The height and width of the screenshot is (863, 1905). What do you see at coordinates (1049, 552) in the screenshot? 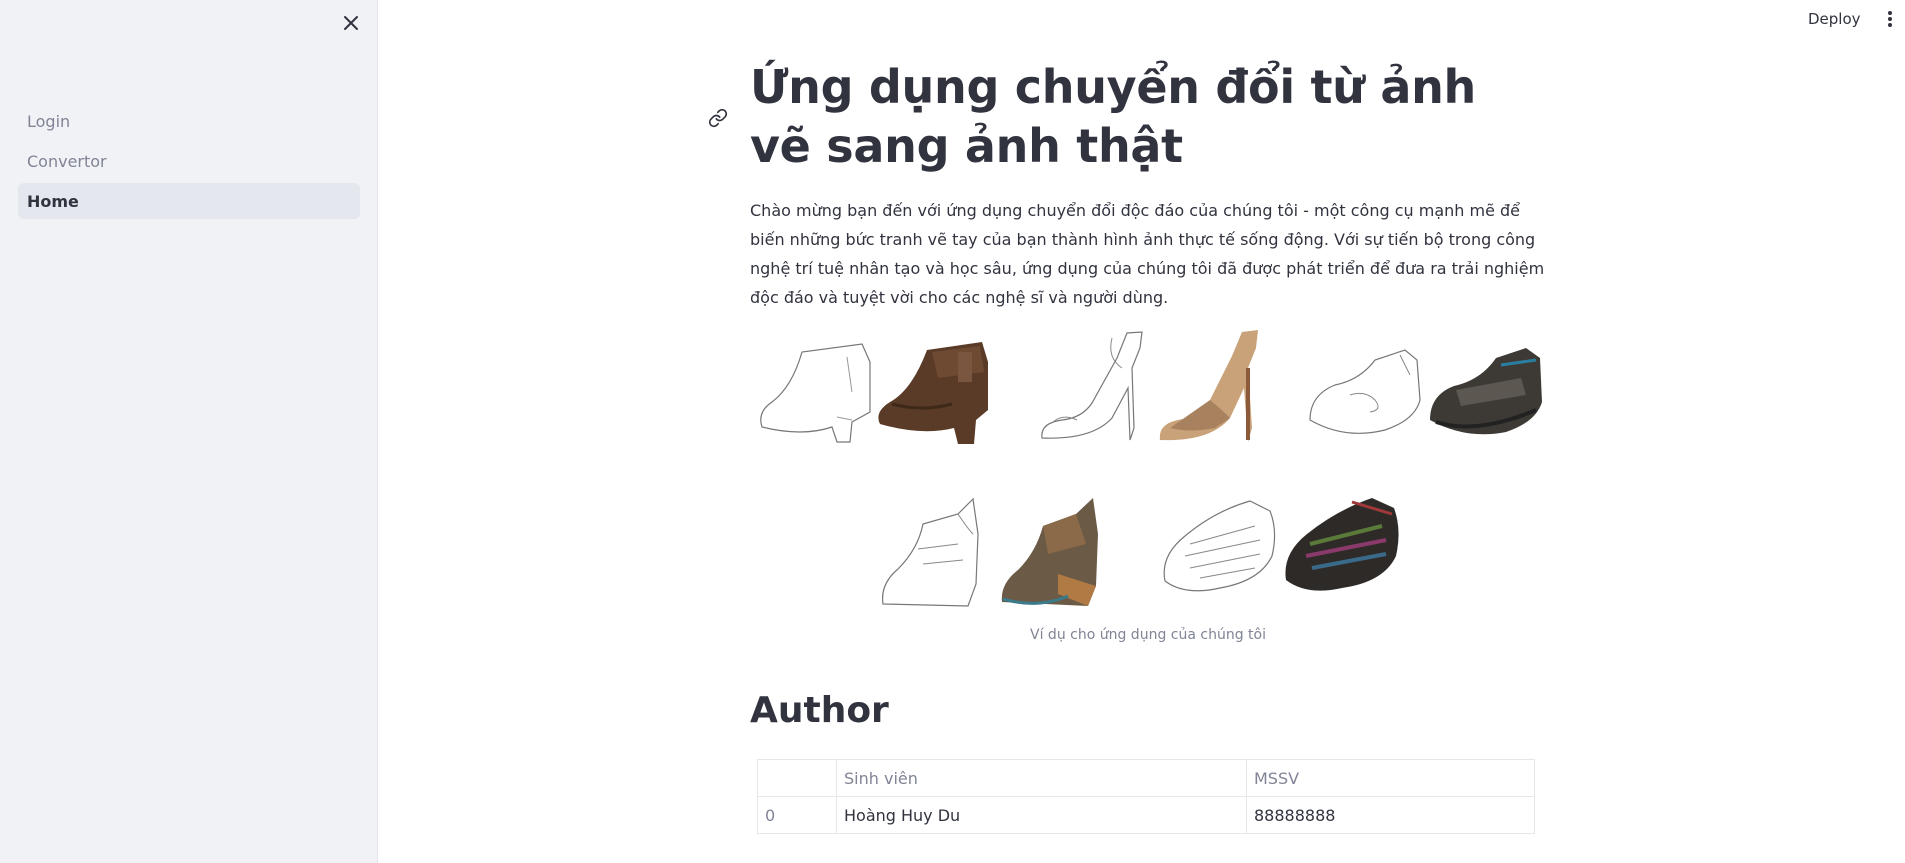
I see `wedge-photo` at bounding box center [1049, 552].